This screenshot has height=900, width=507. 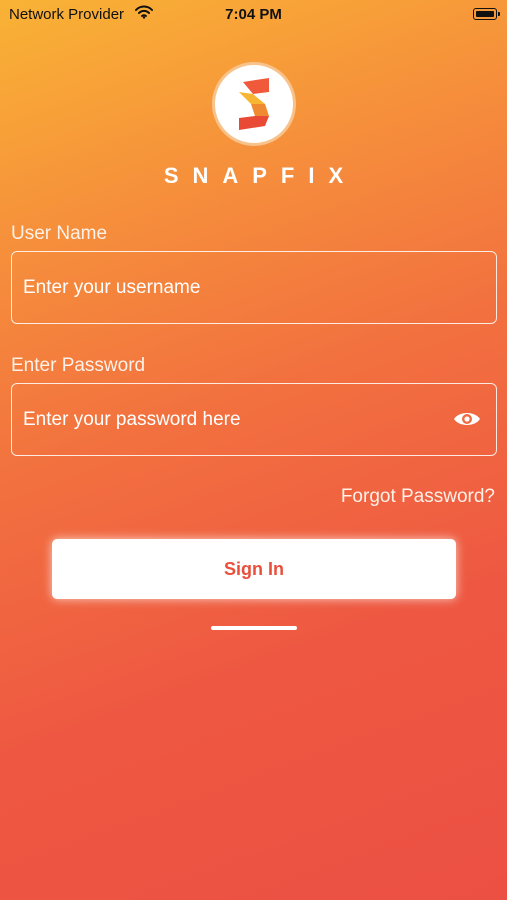 What do you see at coordinates (260, 175) in the screenshot?
I see `brand-name: SNAPFIX` at bounding box center [260, 175].